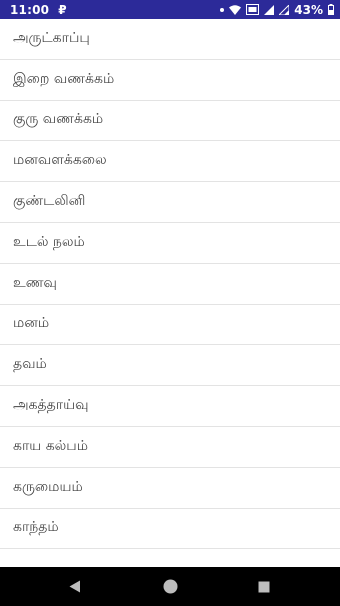 Image resolution: width=340 pixels, height=606 pixels. Describe the element at coordinates (31, 323) in the screenshot. I see `menu-item-label: மனம்` at that location.